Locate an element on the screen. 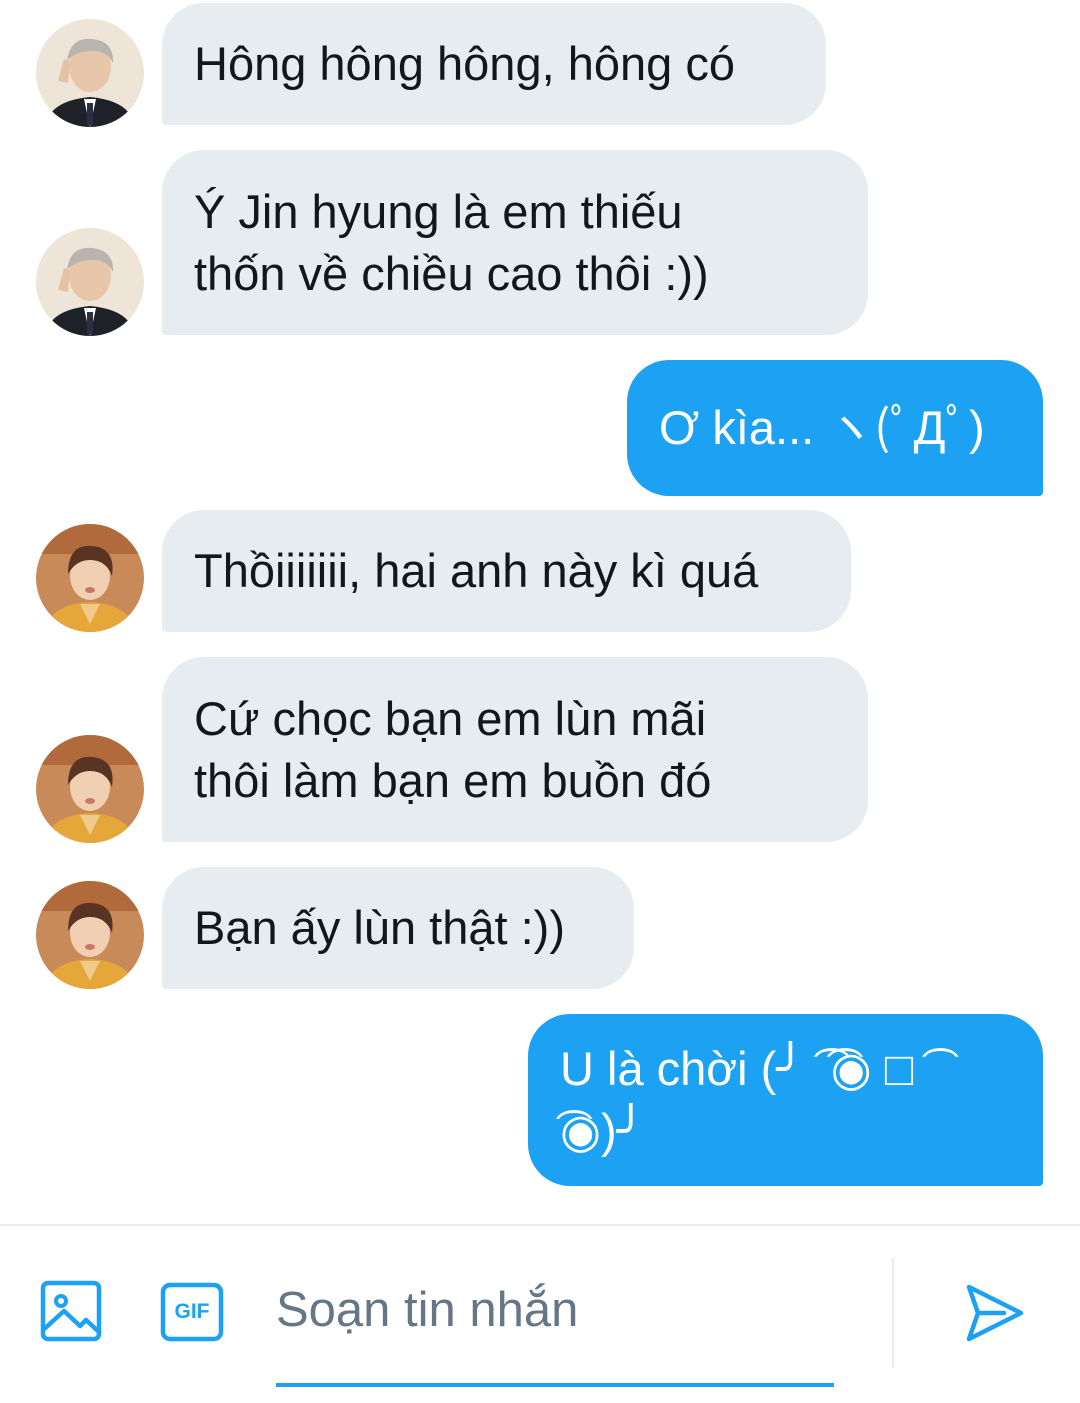 The image size is (1080, 1403). send-icon is located at coordinates (995, 1313).